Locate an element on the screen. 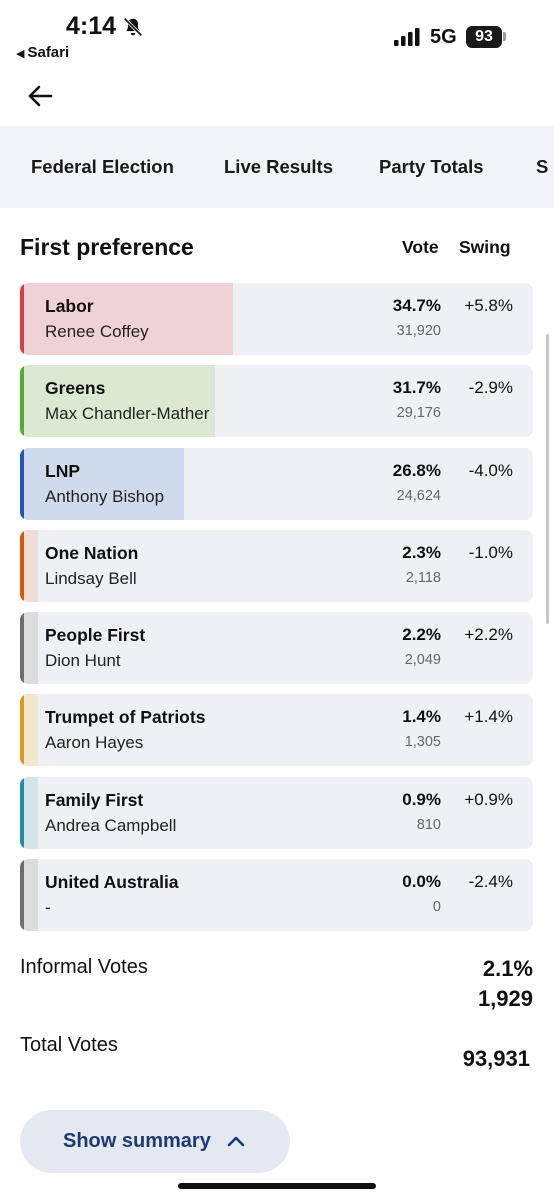  candidate-name: Anthony Bishop is located at coordinates (105, 496).